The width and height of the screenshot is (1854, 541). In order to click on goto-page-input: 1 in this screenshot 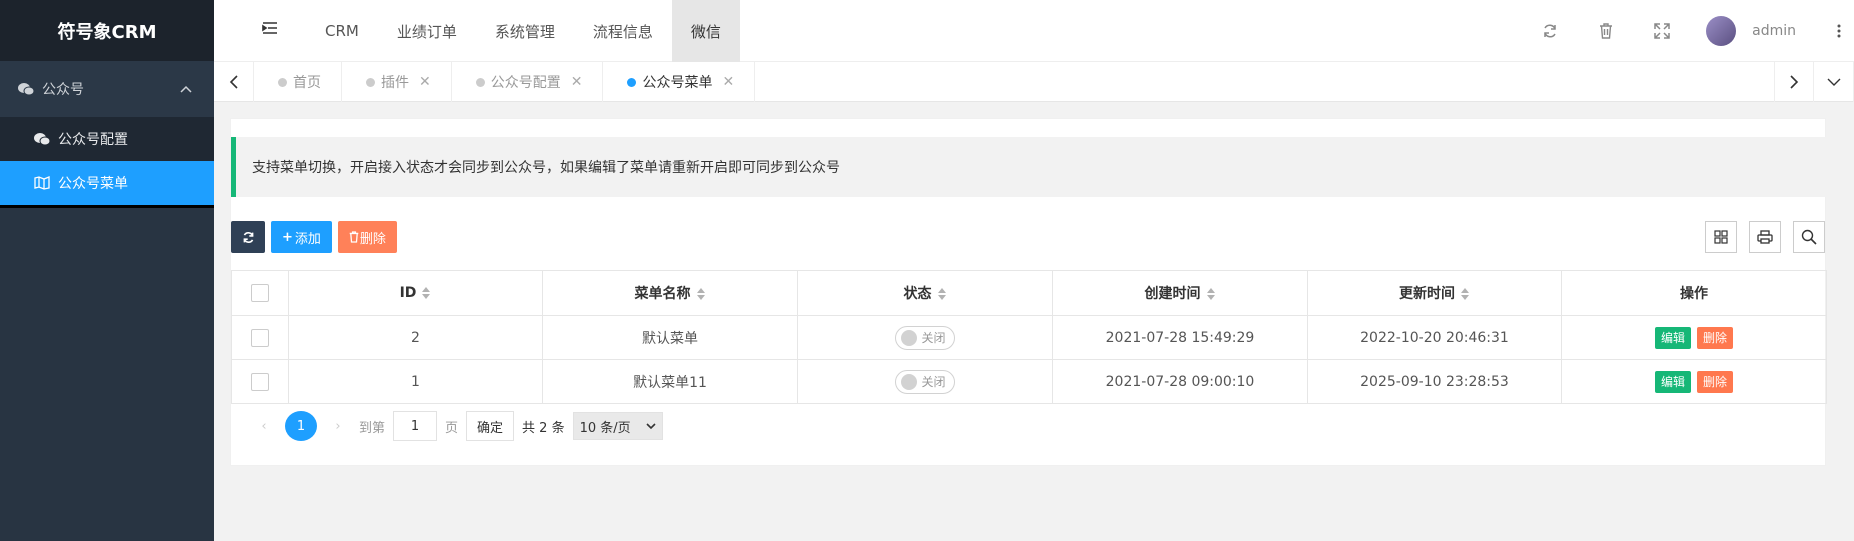, I will do `click(415, 426)`.